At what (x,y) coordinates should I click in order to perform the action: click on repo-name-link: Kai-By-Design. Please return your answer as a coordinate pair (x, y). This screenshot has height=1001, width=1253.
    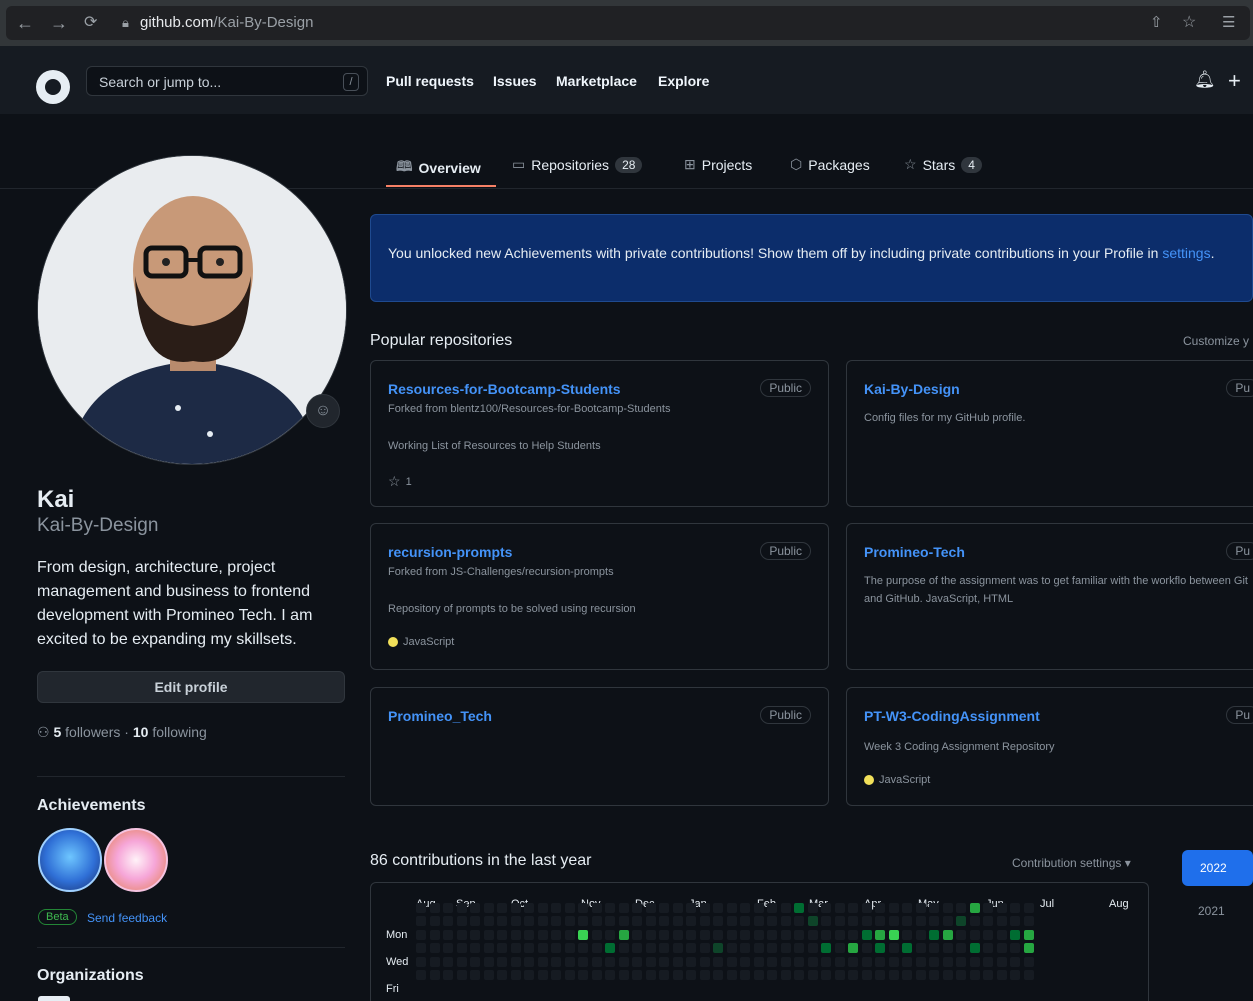
    Looking at the image, I should click on (912, 389).